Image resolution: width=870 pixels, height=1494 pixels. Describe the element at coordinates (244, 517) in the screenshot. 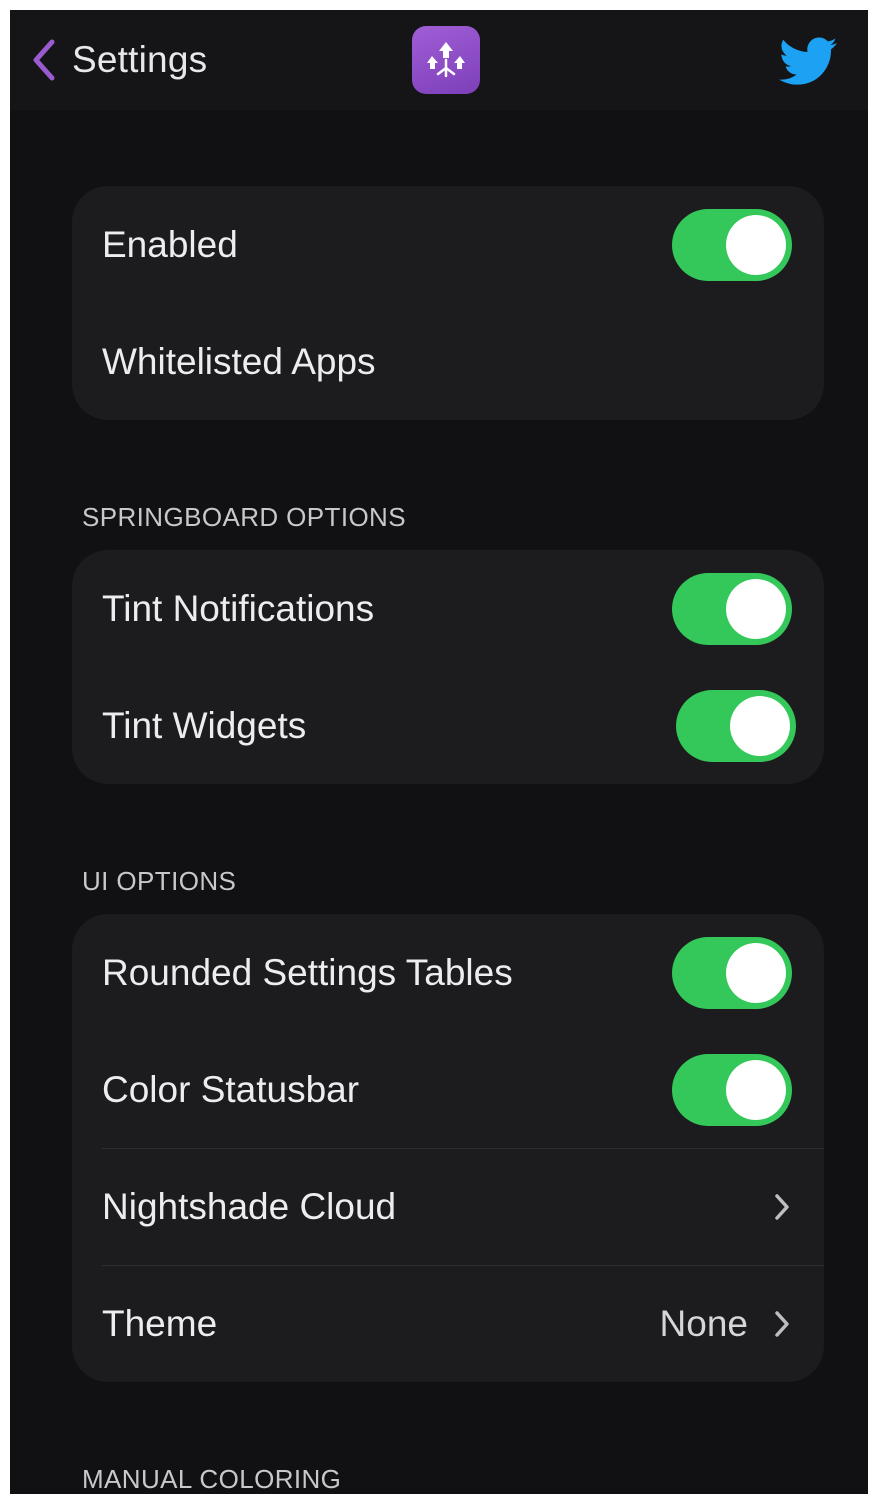

I see `springboard-options-header: SPRINGBOARD OPTIONS` at that location.